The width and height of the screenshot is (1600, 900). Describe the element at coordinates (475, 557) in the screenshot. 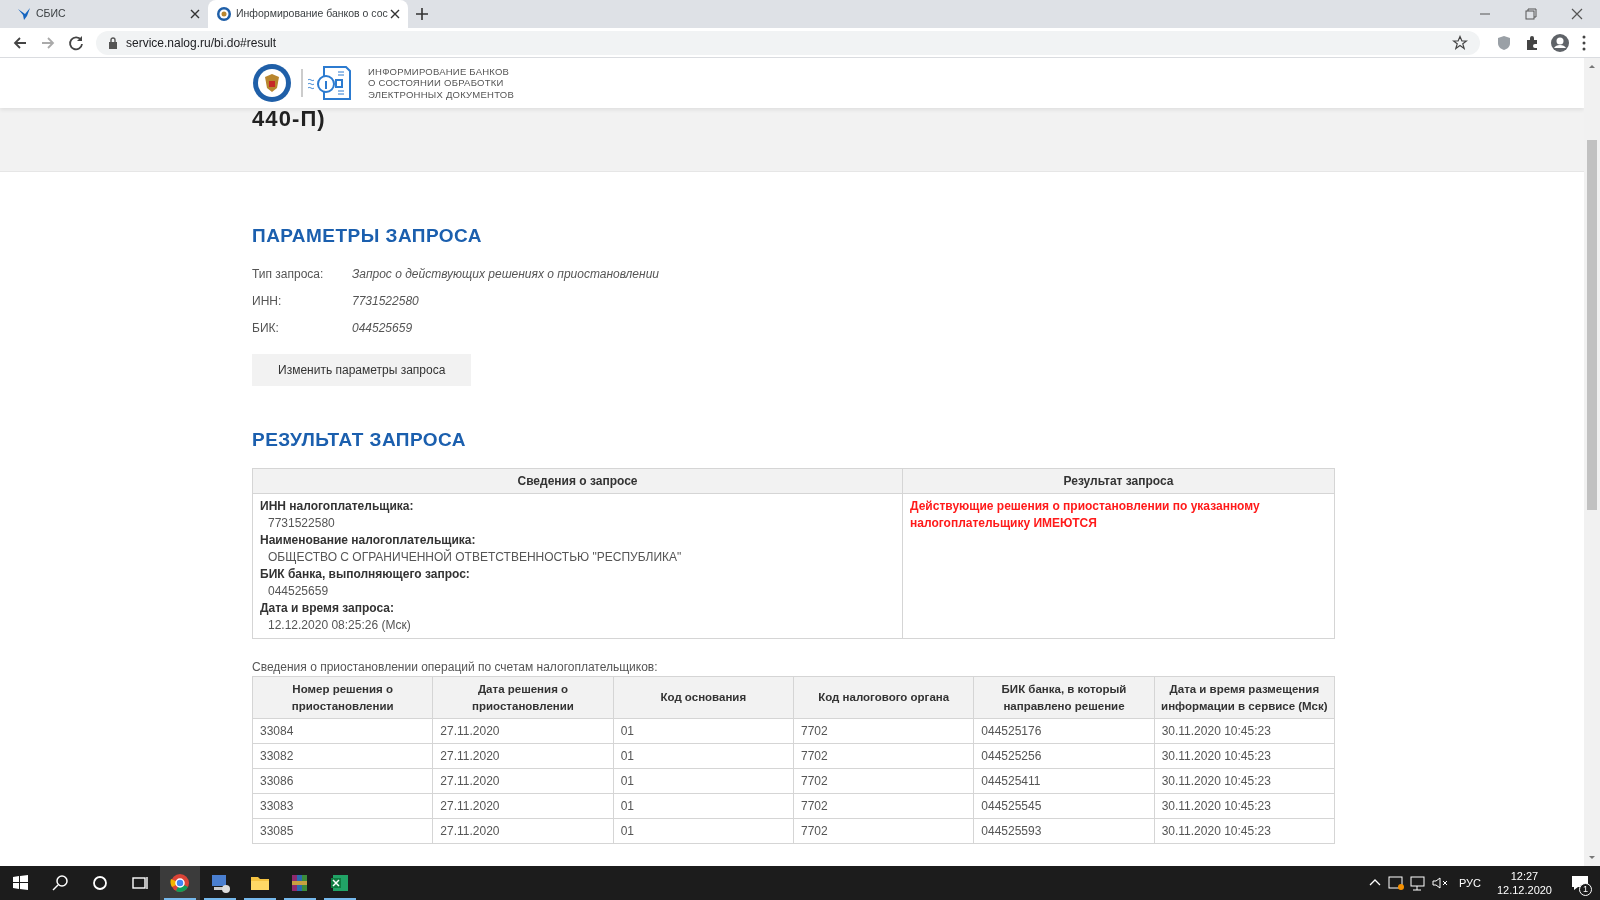

I see `field-value: ОБЩЕСТВО С ОГРАНИЧЕННОЙ ОТВЕТСТВЕННОСТЬЮ "РЕСПУБЛИКА"` at that location.